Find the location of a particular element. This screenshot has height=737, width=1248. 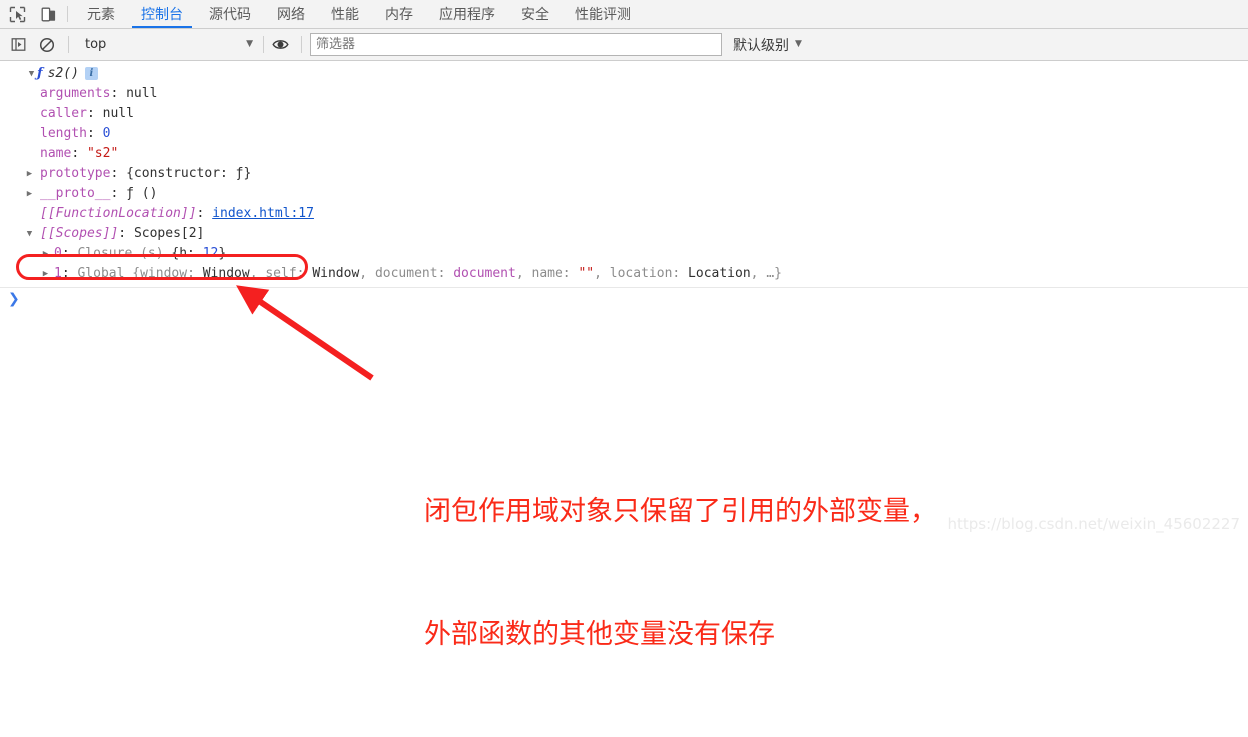

property-value: Scopes[2] is located at coordinates (169, 233).